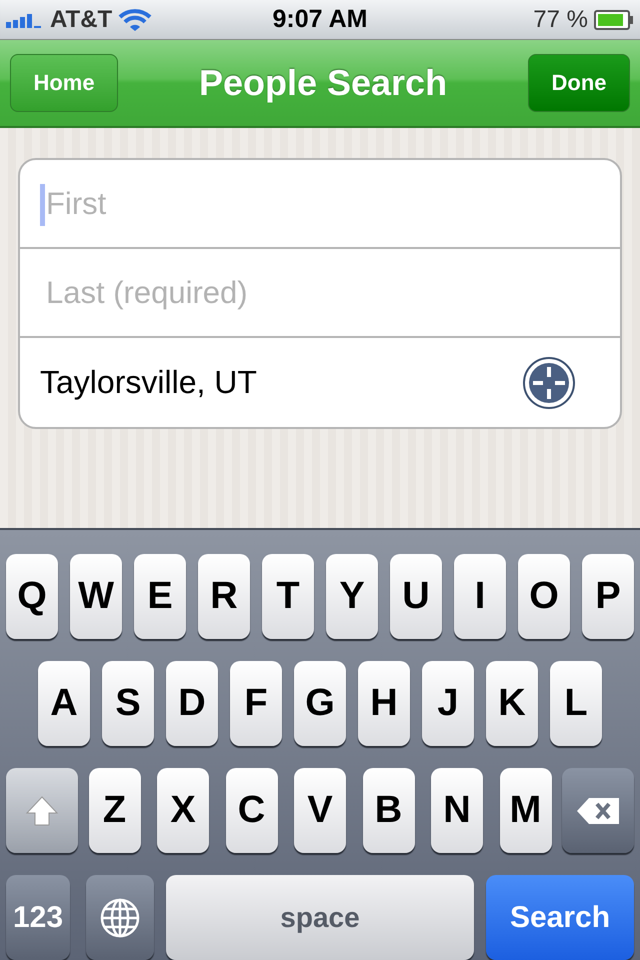 The image size is (640, 960). I want to click on letter-key: M, so click(526, 810).